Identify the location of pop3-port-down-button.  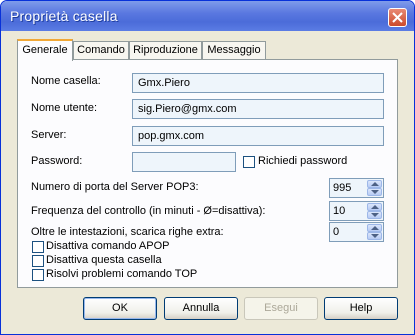
(374, 192).